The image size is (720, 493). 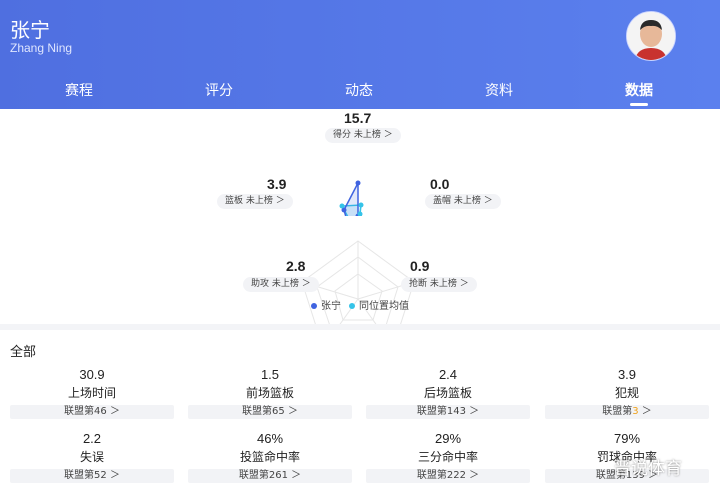 What do you see at coordinates (358, 118) in the screenshot?
I see `points-value: 15.7` at bounding box center [358, 118].